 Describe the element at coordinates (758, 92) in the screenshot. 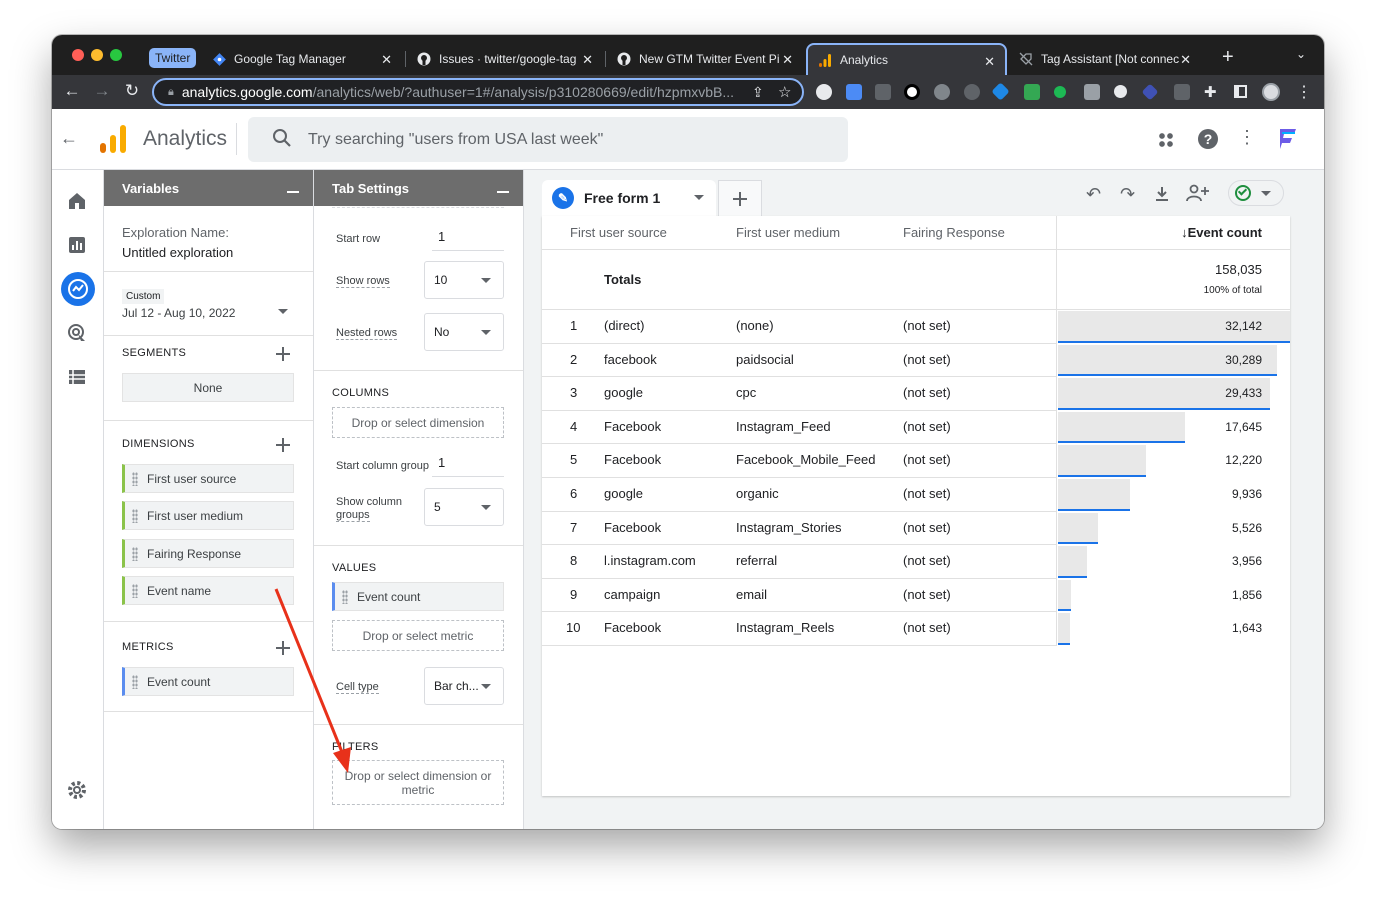

I see `share-icon: ⇪` at that location.